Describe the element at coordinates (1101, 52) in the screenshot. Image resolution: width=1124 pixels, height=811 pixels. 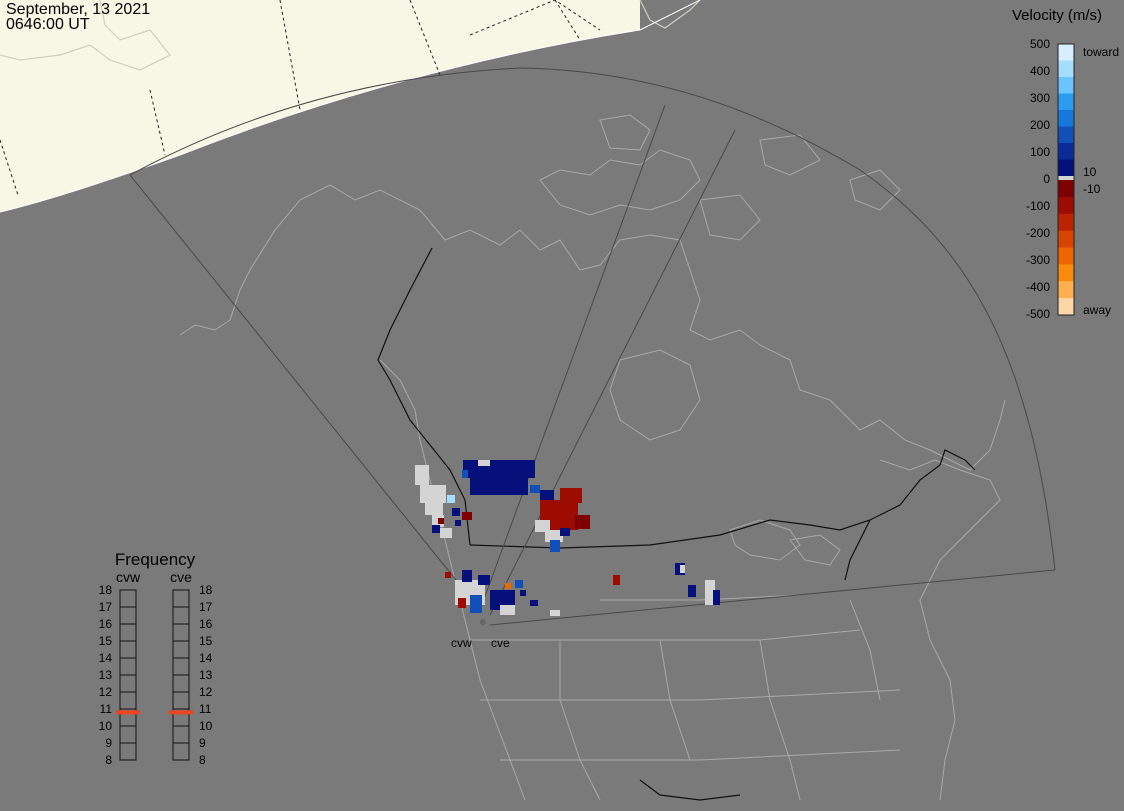
I see `colorbar-toward-label: toward` at that location.